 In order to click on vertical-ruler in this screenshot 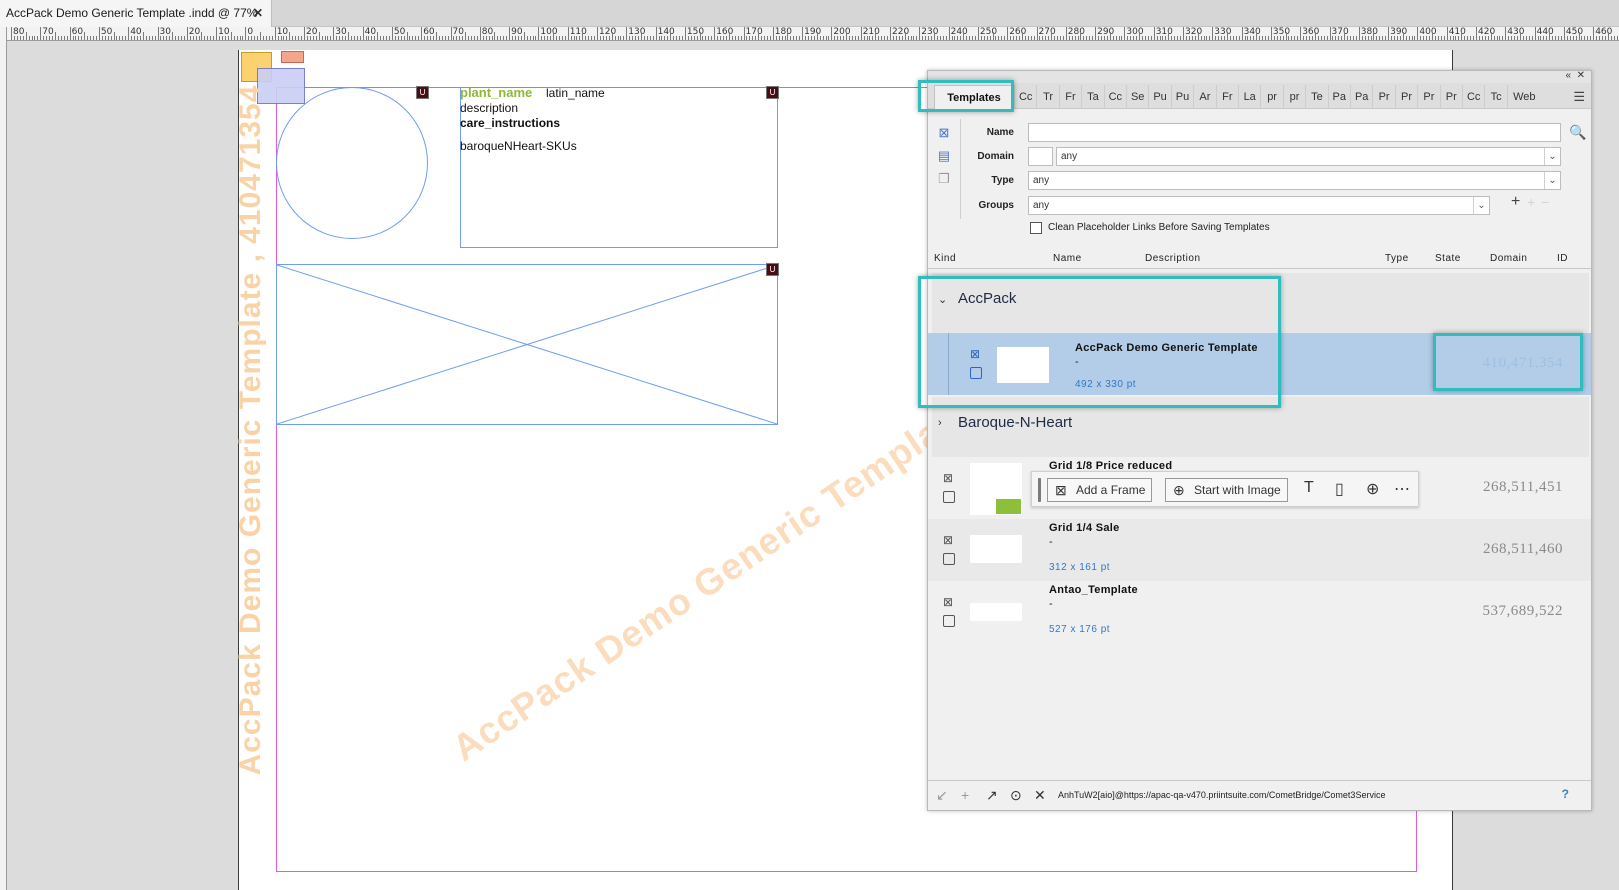, I will do `click(3, 458)`.